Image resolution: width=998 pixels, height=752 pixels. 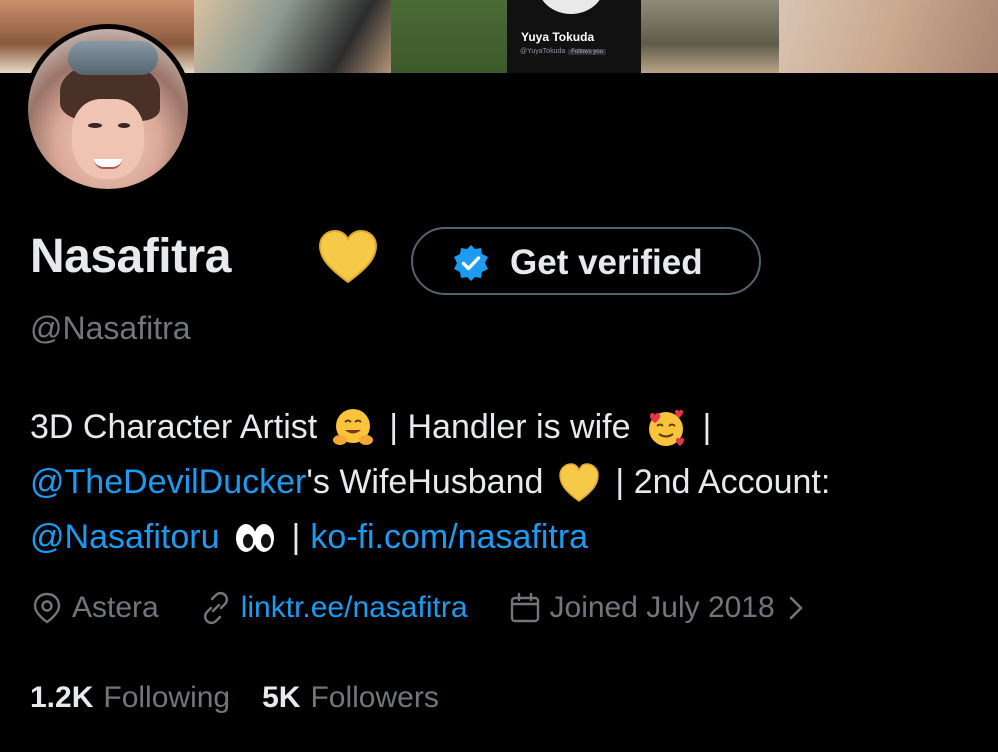 I want to click on followers-count-link: 5K Followers, so click(x=366, y=698).